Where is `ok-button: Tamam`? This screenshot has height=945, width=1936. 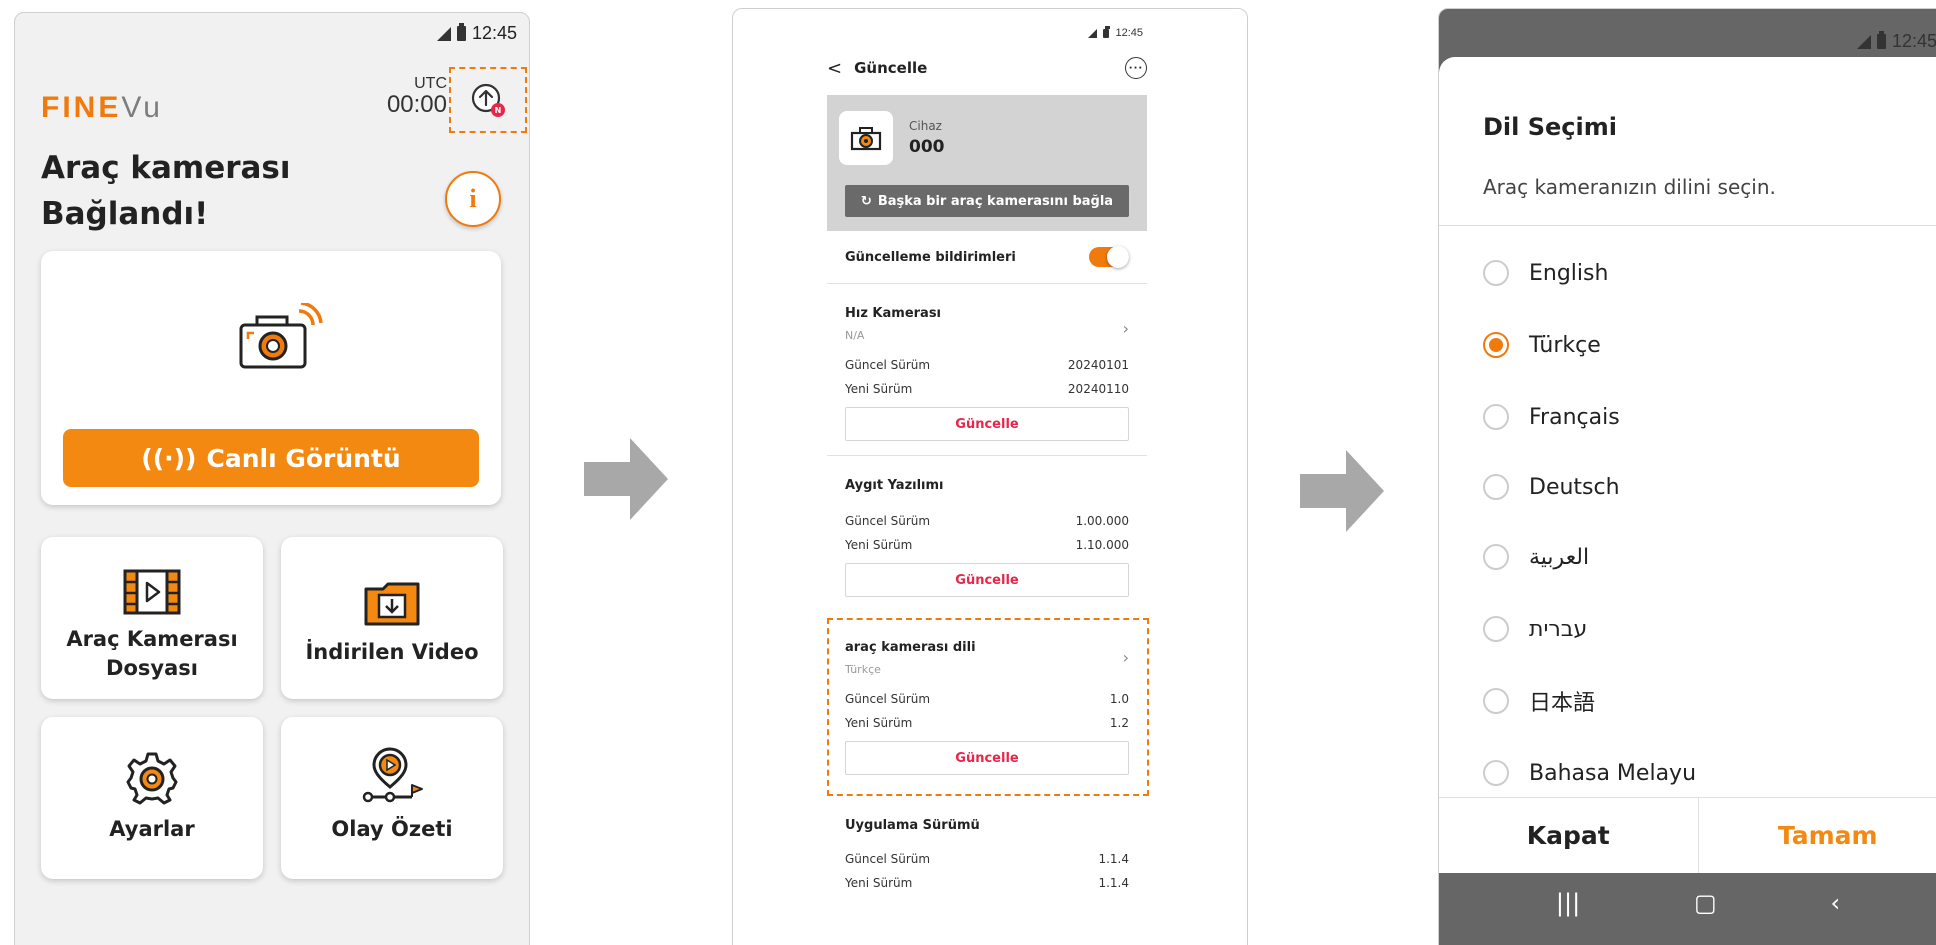 ok-button: Tamam is located at coordinates (1817, 835).